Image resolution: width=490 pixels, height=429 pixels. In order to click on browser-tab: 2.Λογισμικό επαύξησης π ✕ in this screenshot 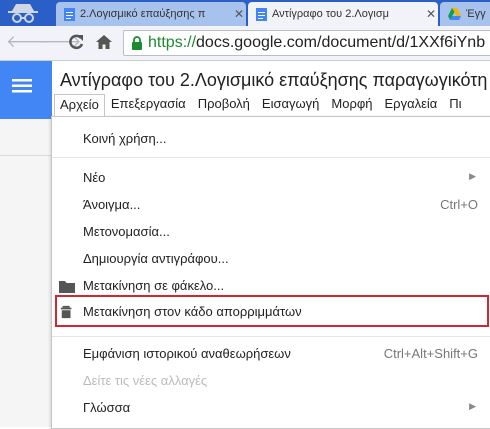, I will do `click(151, 14)`.